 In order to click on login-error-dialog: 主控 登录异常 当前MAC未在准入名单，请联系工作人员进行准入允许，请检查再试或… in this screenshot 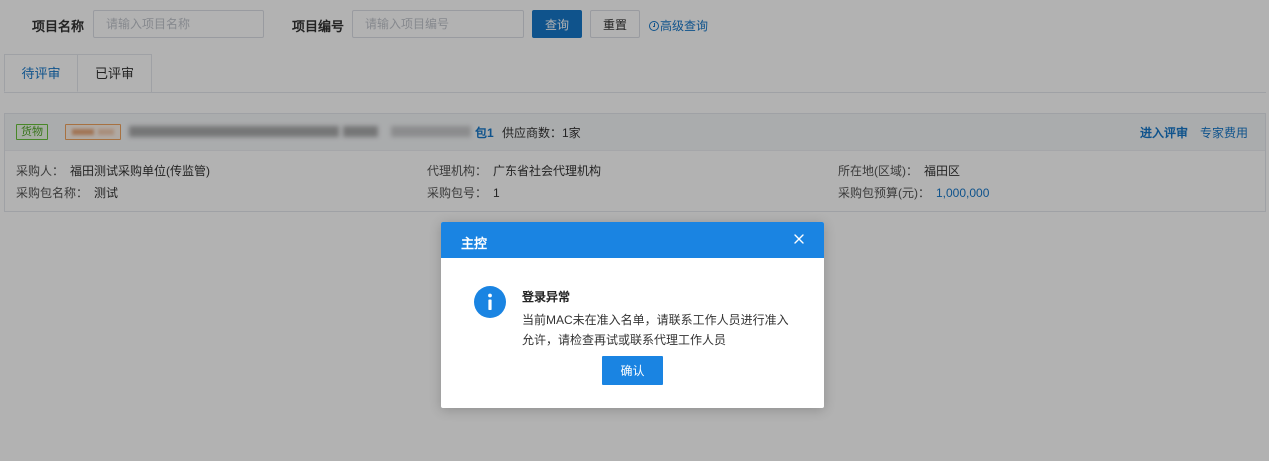, I will do `click(632, 315)`.